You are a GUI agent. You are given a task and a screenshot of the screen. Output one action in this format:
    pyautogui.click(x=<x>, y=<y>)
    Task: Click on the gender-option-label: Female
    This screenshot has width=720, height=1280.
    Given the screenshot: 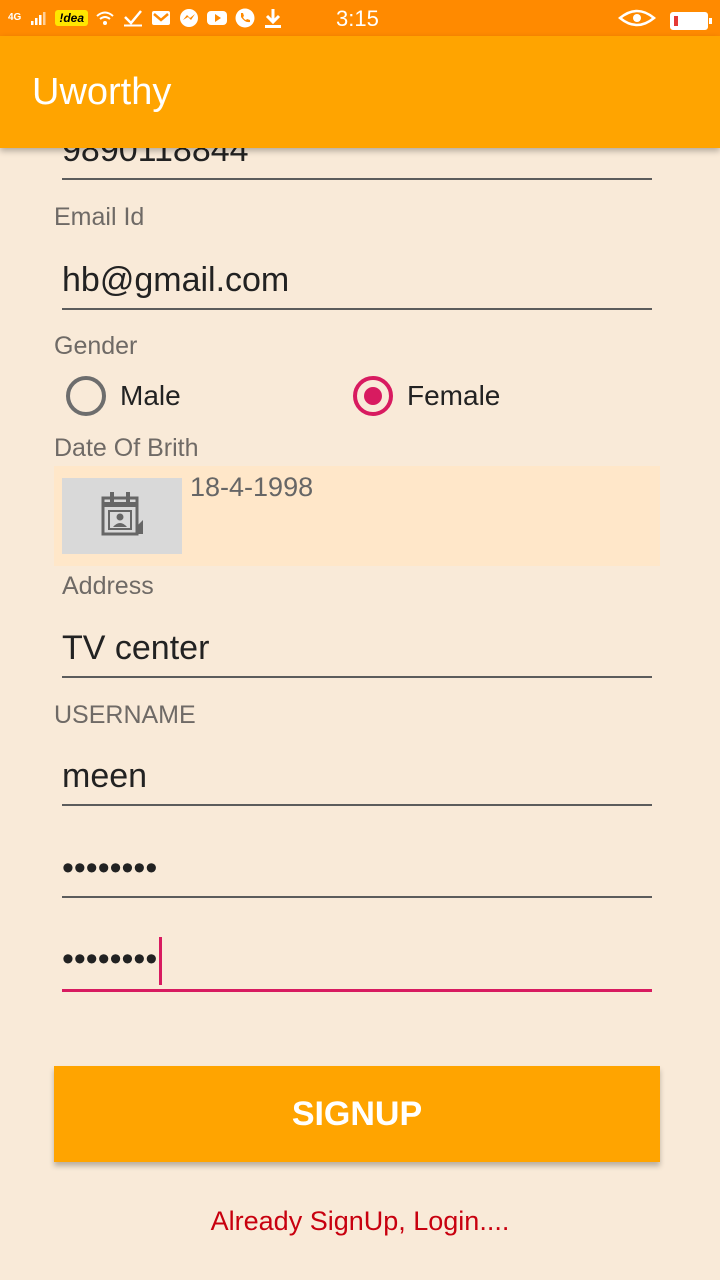 What is the action you would take?
    pyautogui.click(x=454, y=395)
    